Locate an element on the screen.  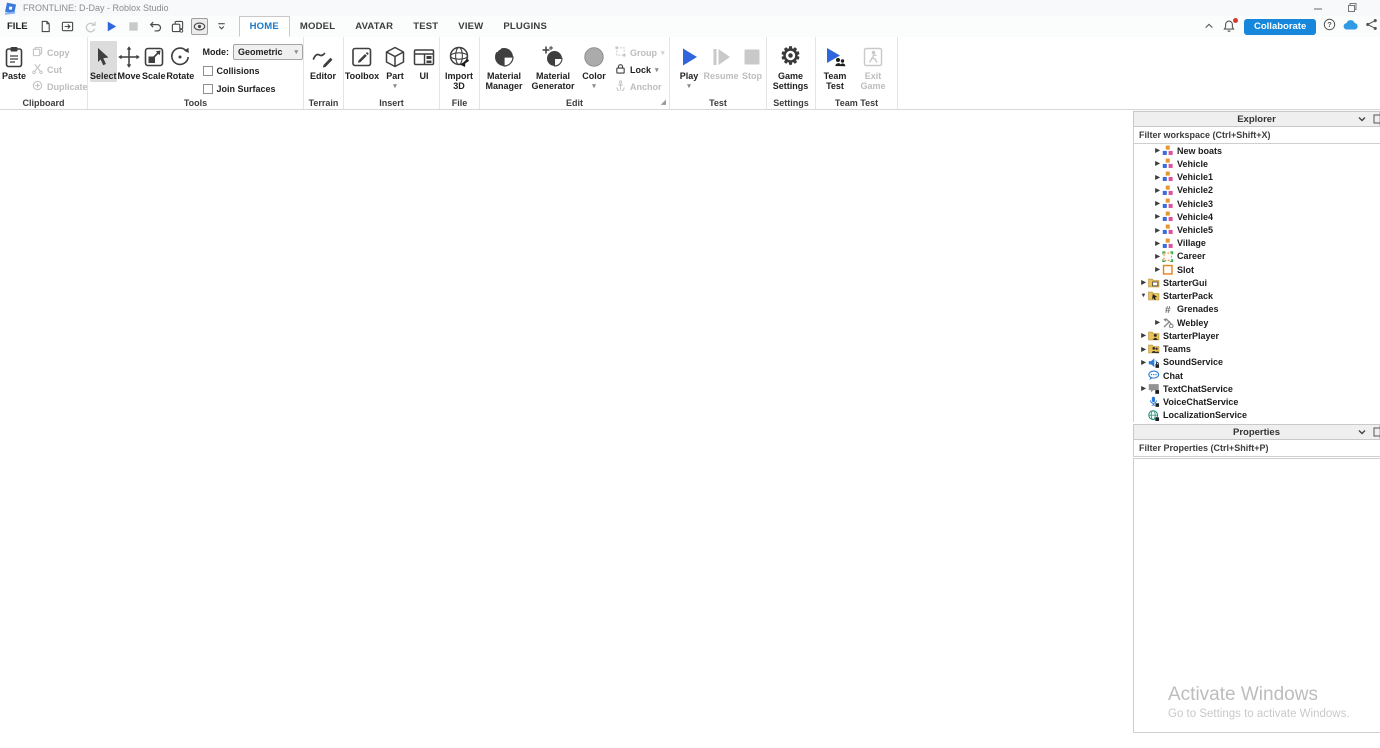
tab-plugins: PLUGINS is located at coordinates (525, 26).